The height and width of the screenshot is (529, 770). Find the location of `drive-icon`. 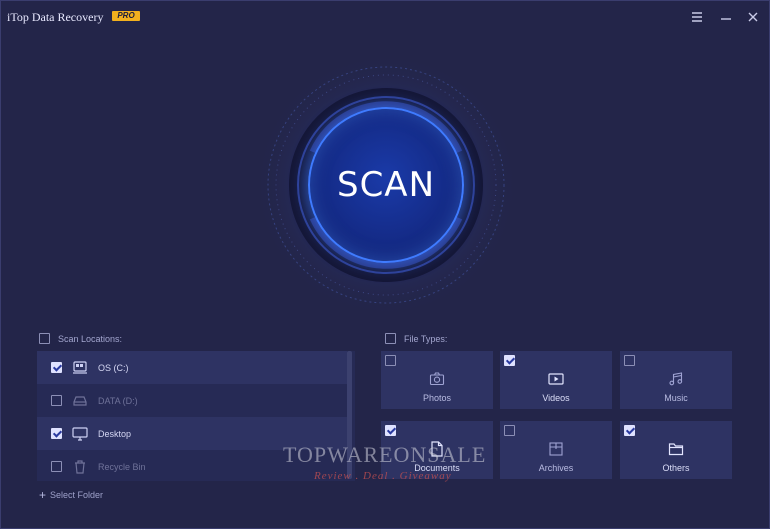

drive-icon is located at coordinates (80, 401).